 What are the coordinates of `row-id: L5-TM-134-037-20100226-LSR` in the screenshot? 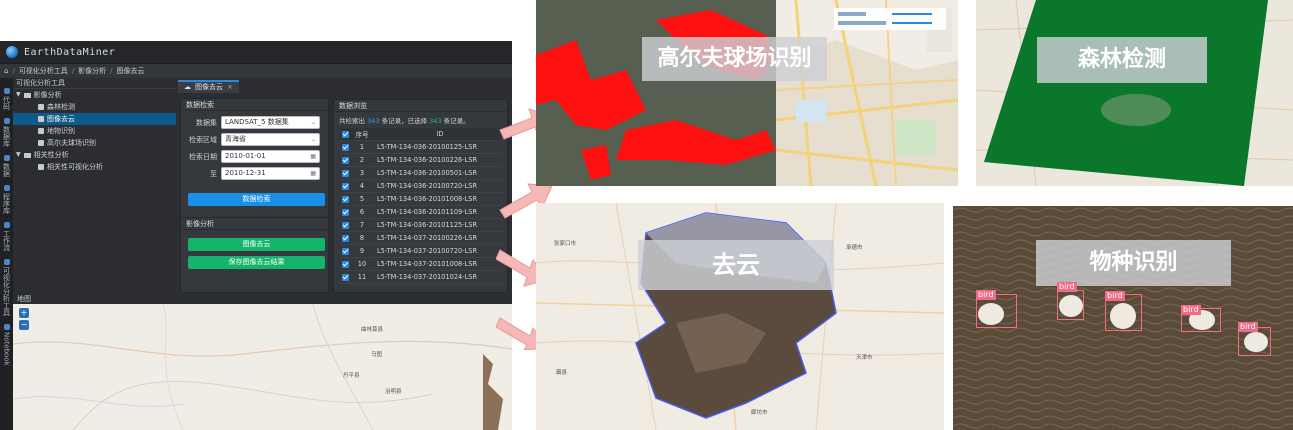 It's located at (427, 238).